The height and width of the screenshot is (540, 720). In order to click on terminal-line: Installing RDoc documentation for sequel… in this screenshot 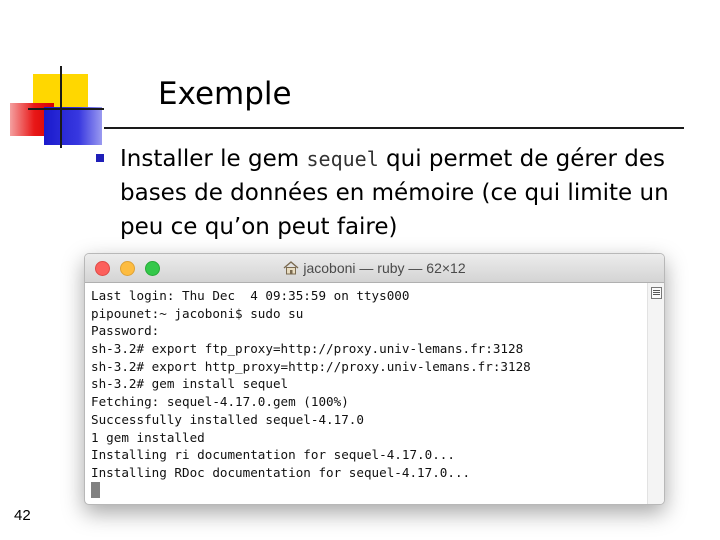, I will do `click(281, 472)`.